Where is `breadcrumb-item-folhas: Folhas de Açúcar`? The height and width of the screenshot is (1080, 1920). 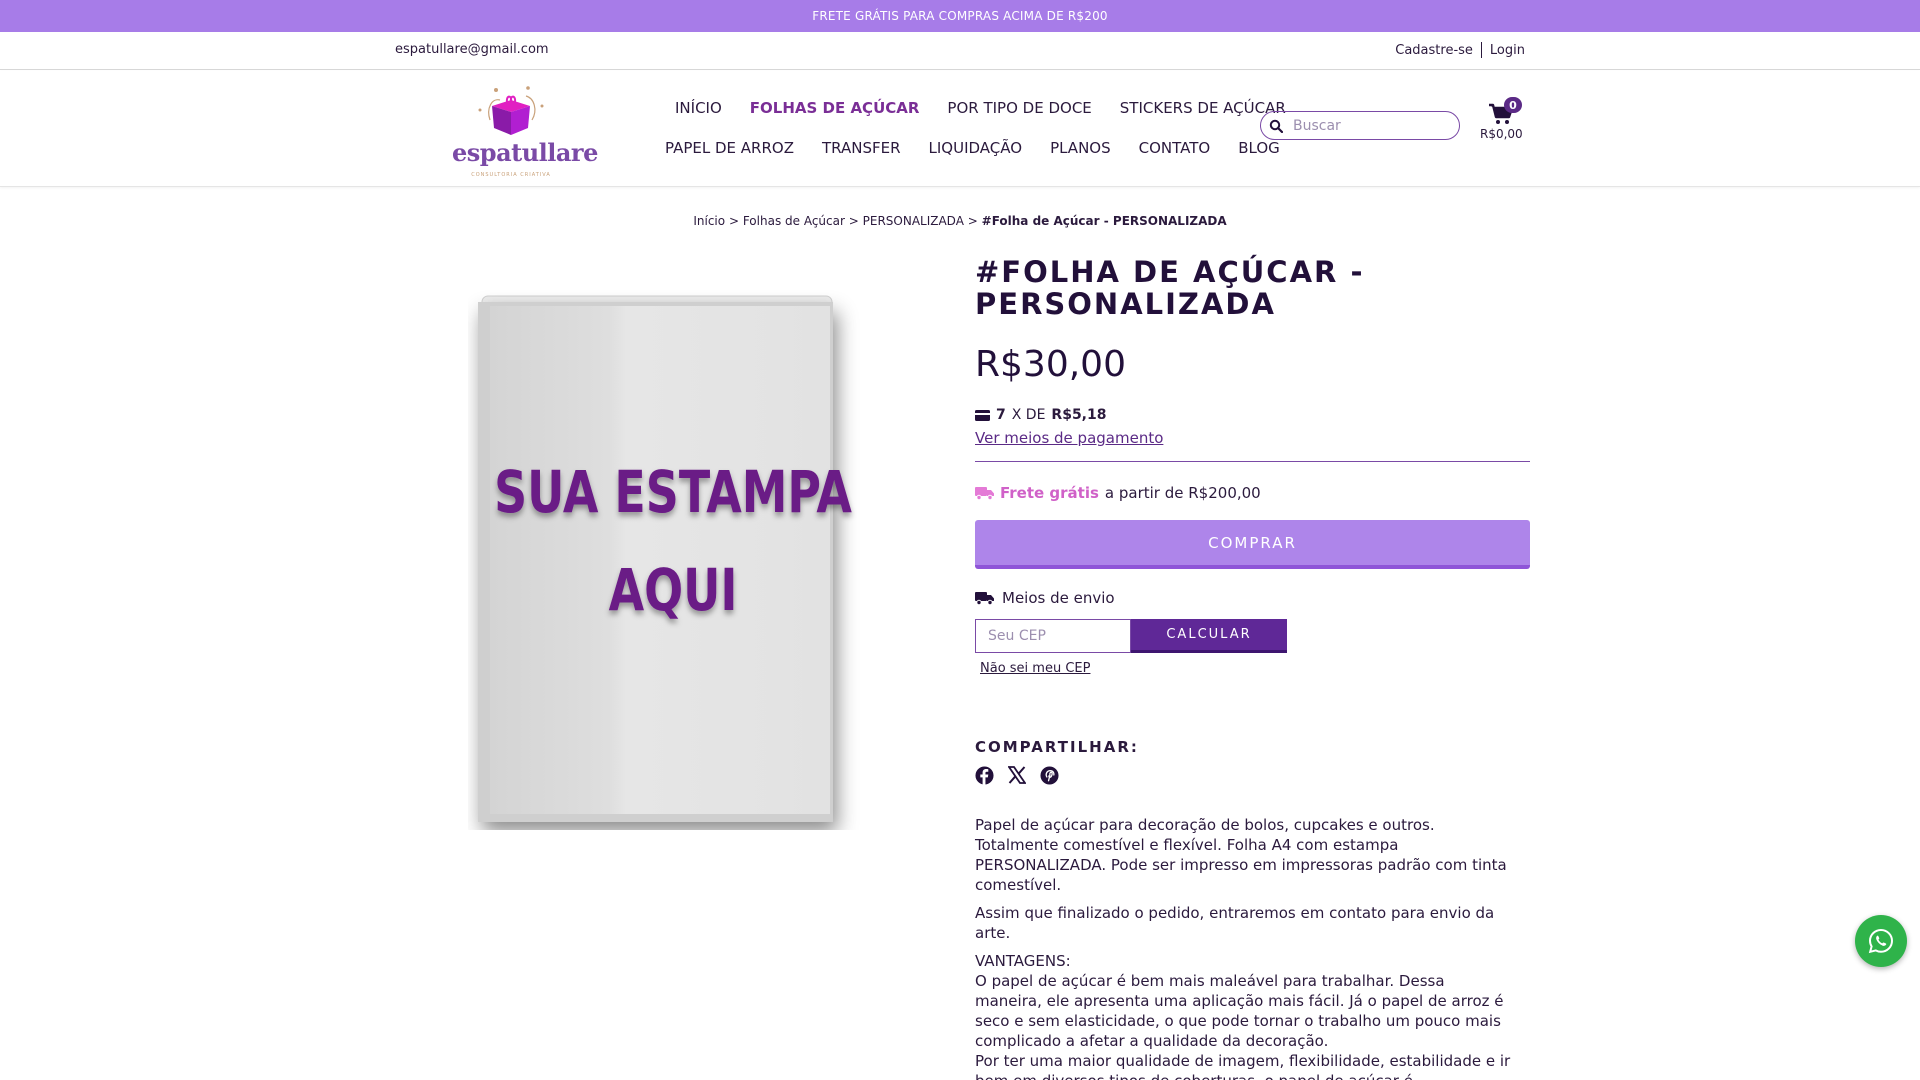
breadcrumb-item-folhas: Folhas de Açúcar is located at coordinates (794, 221).